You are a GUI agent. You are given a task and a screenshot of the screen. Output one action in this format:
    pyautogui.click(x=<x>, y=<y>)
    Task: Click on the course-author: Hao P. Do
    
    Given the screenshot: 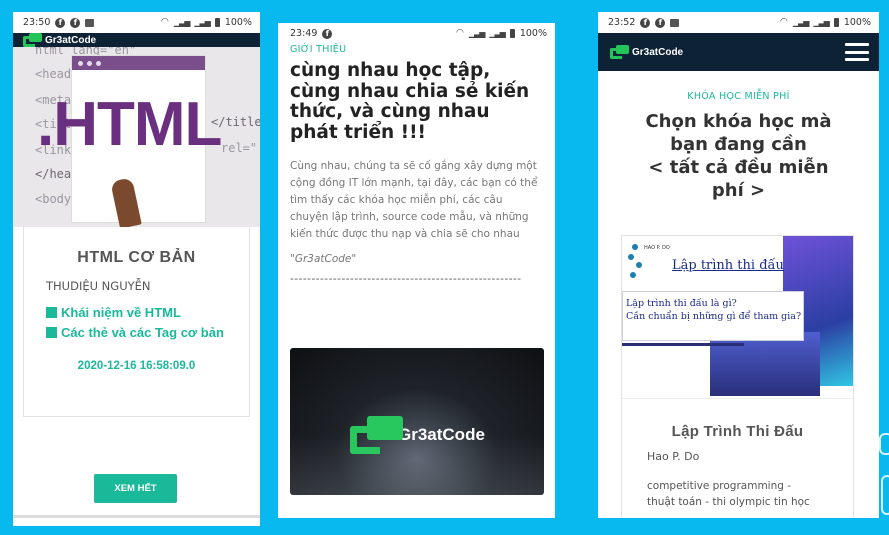 What is the action you would take?
    pyautogui.click(x=673, y=456)
    